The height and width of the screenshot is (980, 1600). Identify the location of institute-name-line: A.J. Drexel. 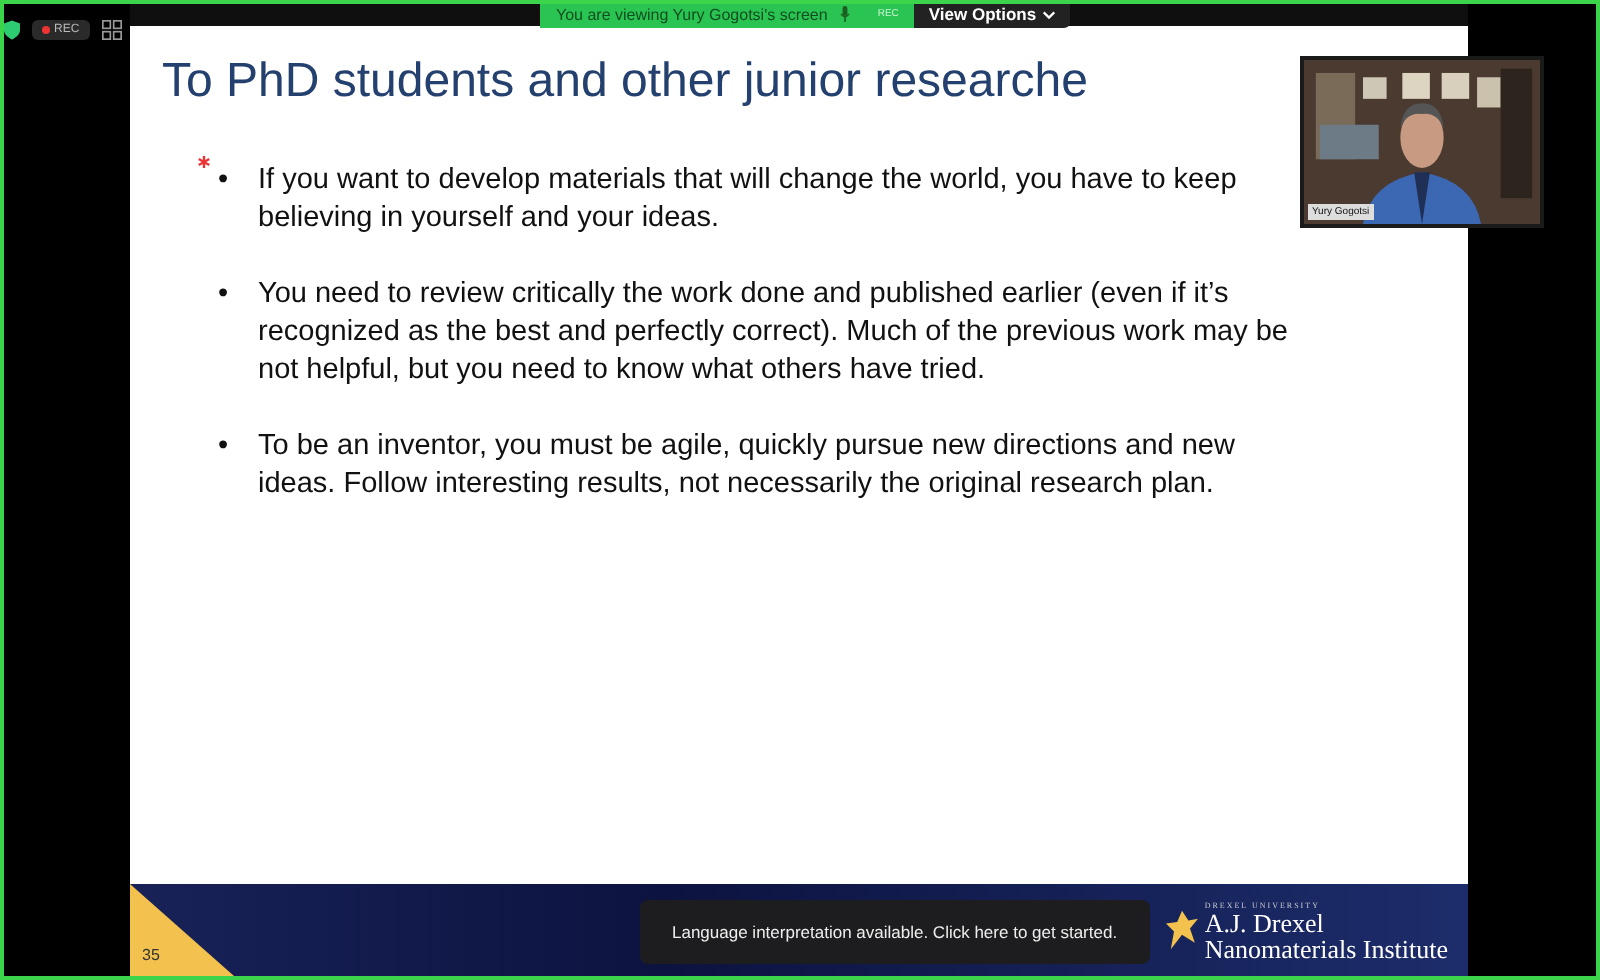
(1265, 922).